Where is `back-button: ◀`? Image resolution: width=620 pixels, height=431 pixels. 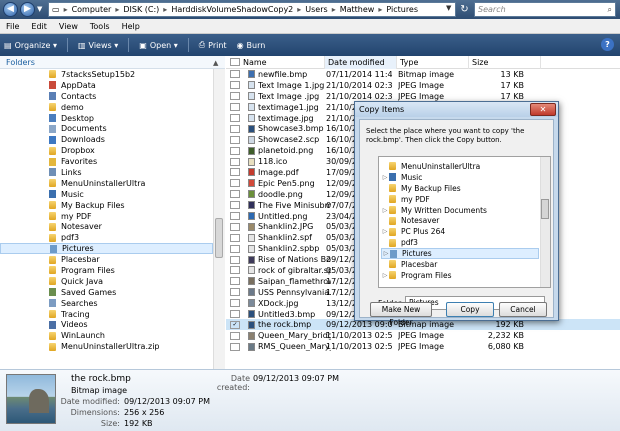 back-button: ◀ is located at coordinates (10, 9).